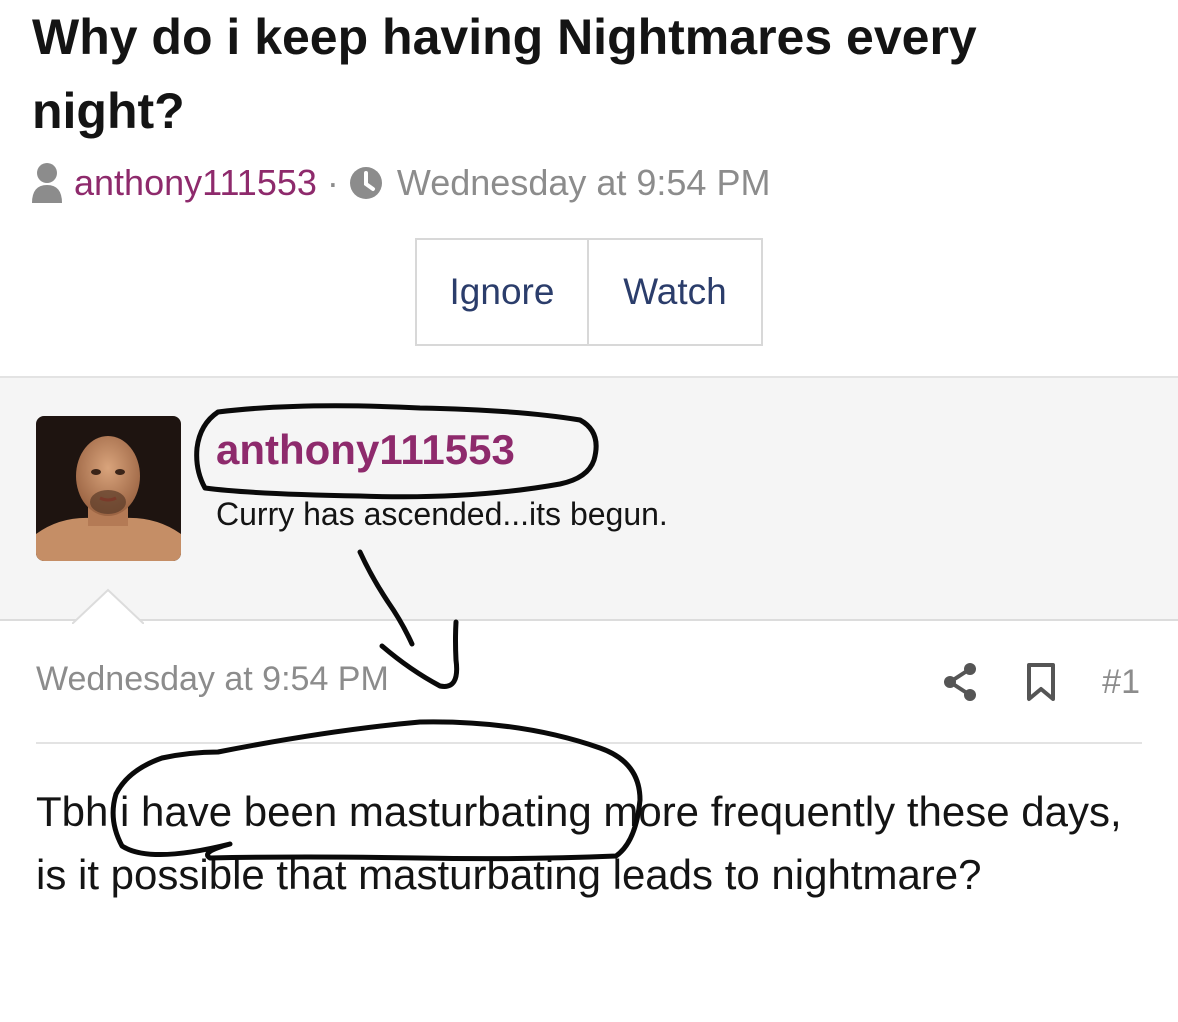 The height and width of the screenshot is (1022, 1178). What do you see at coordinates (195, 183) in the screenshot?
I see `thread-author-link: anthony111553` at bounding box center [195, 183].